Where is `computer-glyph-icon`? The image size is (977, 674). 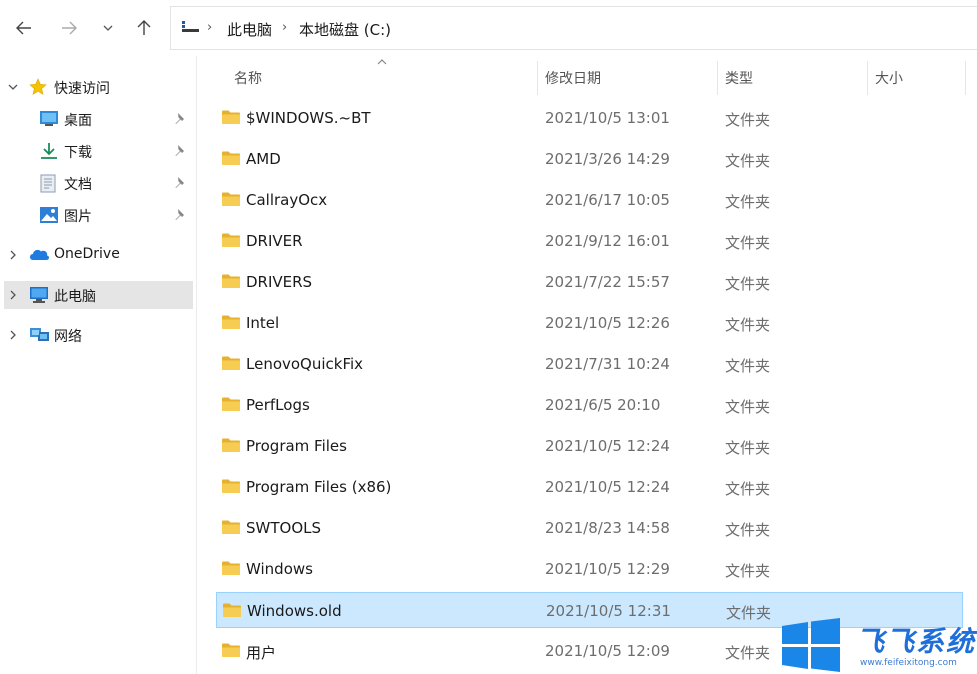
computer-glyph-icon is located at coordinates (190, 26).